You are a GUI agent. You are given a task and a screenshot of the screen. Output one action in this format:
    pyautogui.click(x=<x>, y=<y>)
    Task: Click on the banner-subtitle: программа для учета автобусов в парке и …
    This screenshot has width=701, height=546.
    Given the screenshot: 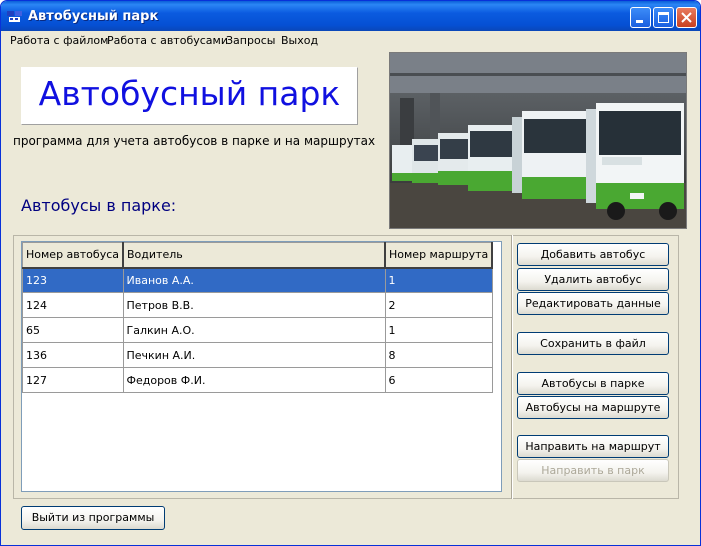 What is the action you would take?
    pyautogui.click(x=194, y=141)
    